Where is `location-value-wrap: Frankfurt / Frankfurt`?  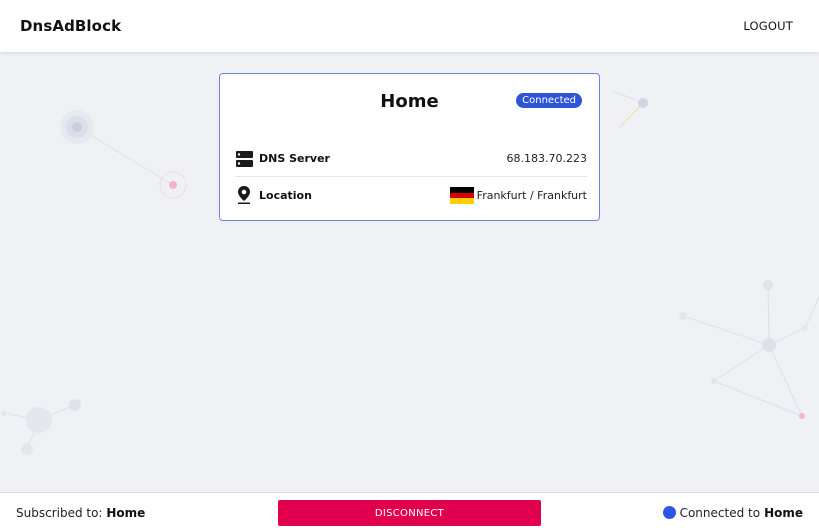
location-value-wrap: Frankfurt / Frankfurt is located at coordinates (518, 195).